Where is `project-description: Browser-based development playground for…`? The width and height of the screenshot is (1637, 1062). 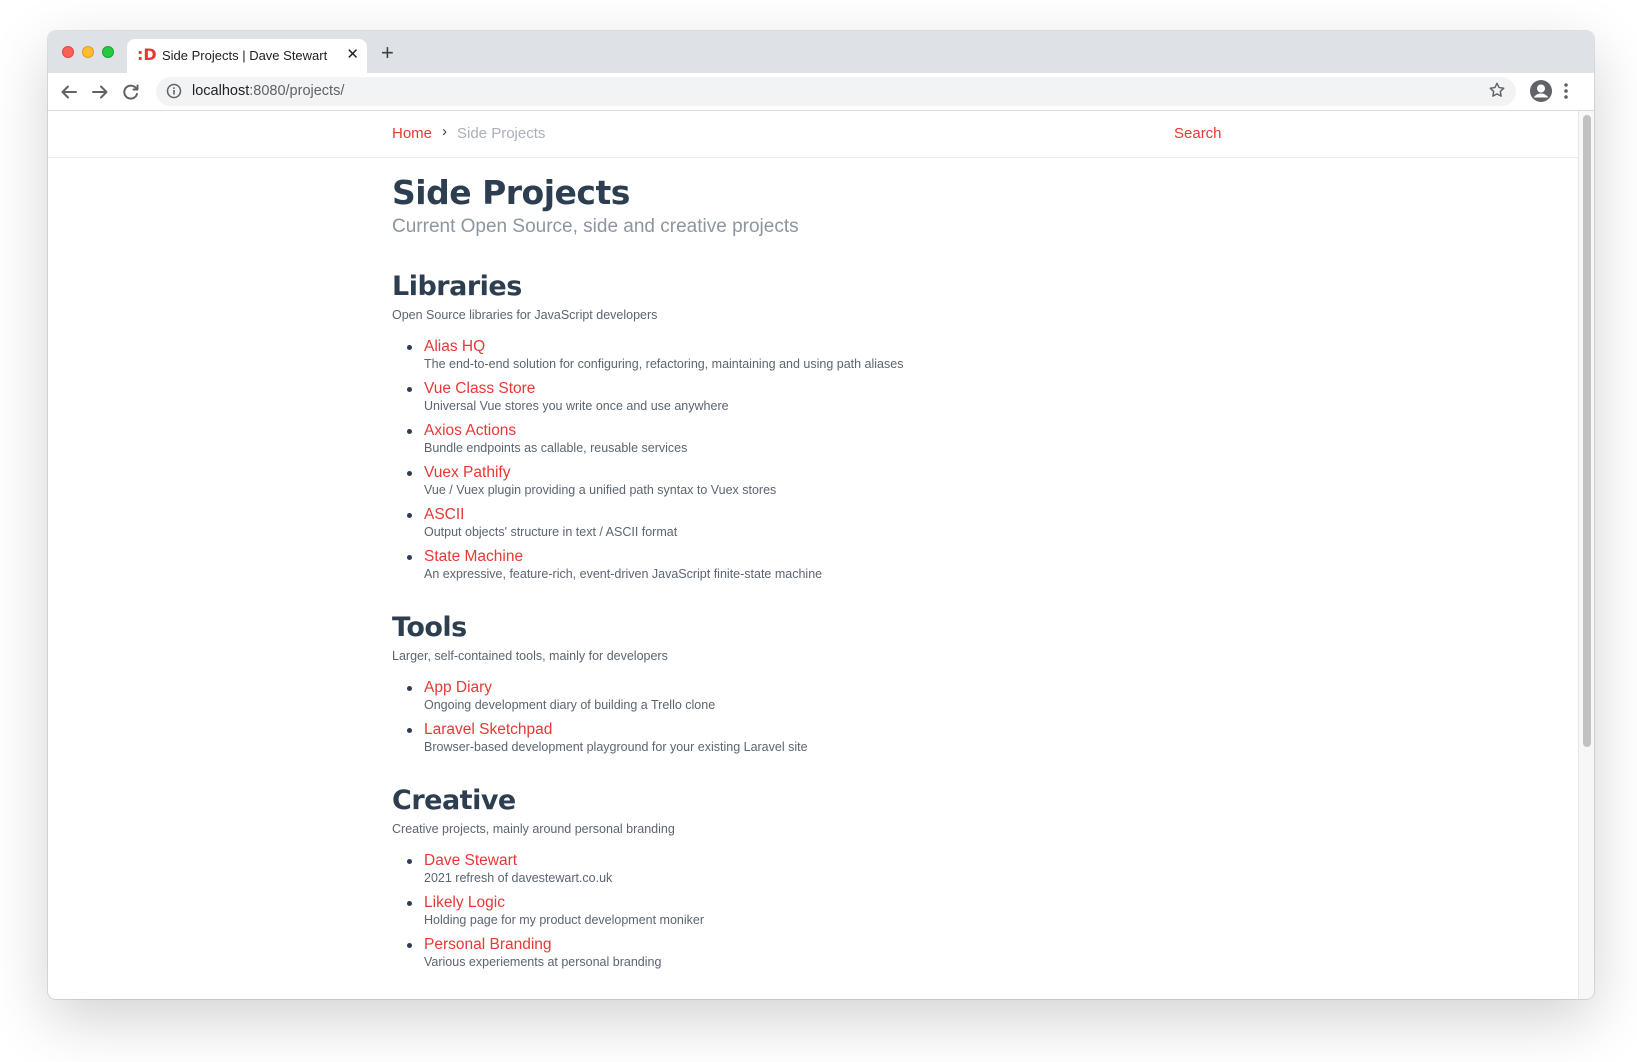
project-description: Browser-based development playground for… is located at coordinates (616, 747).